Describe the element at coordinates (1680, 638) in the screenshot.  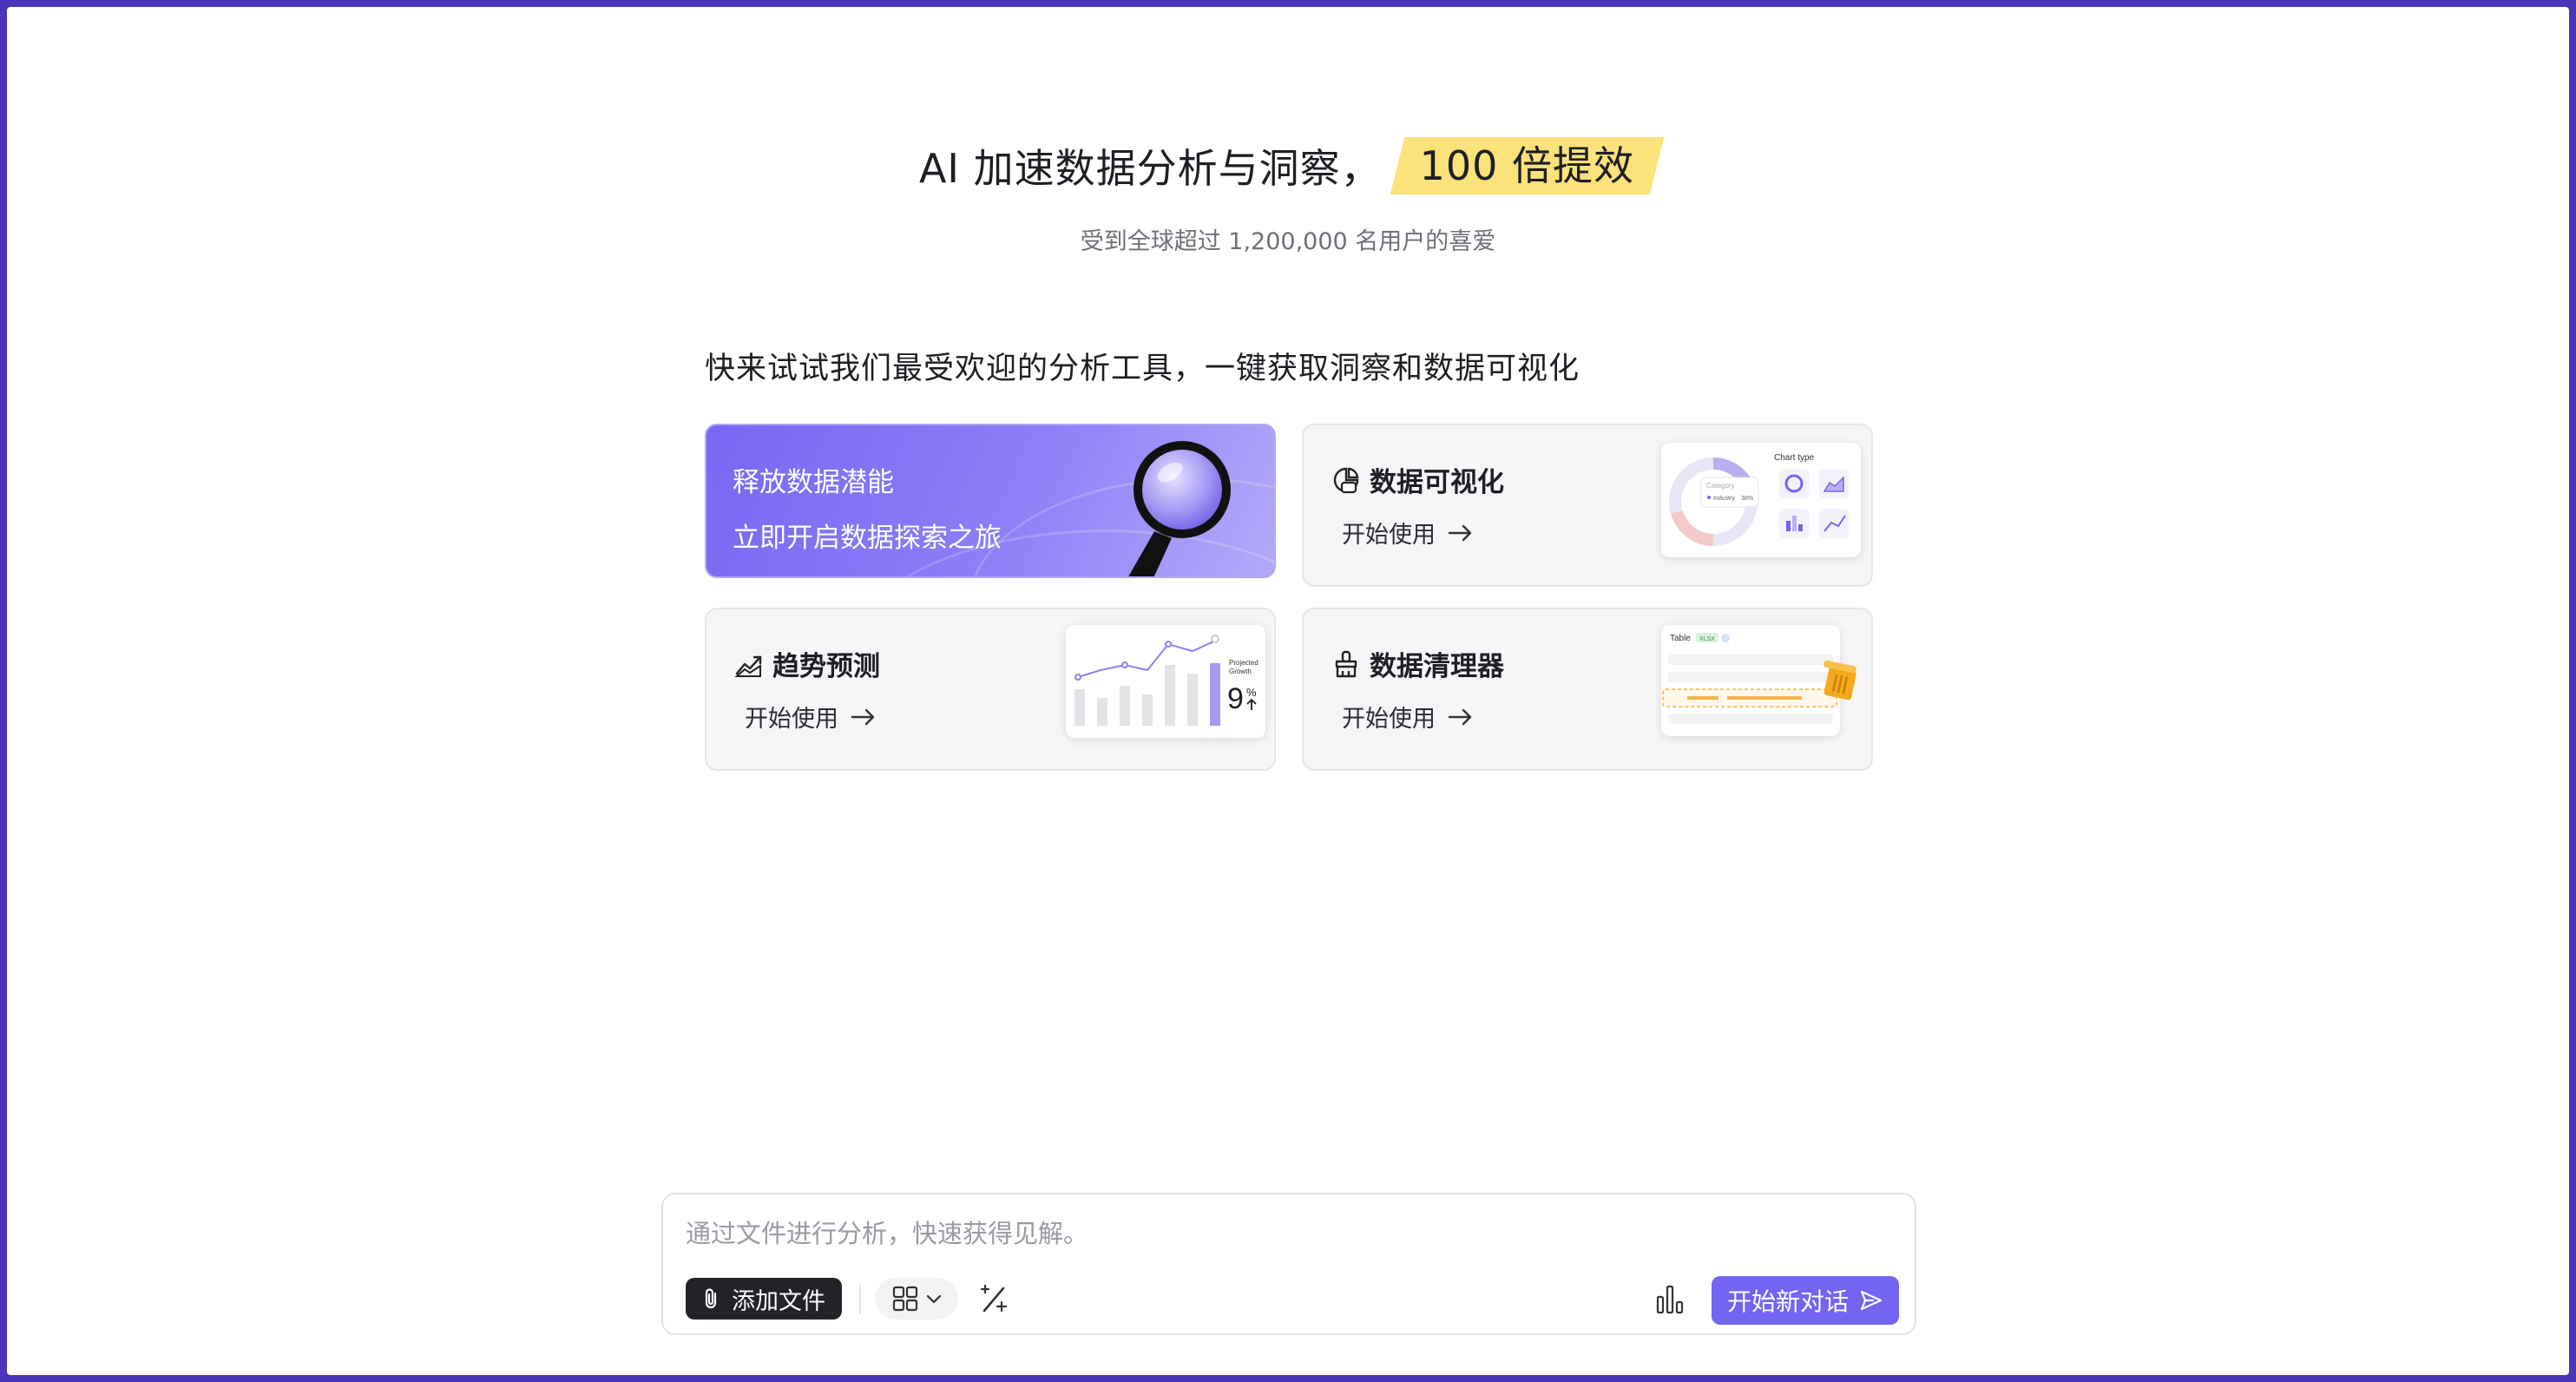
I see `preview-table-text: Table` at that location.